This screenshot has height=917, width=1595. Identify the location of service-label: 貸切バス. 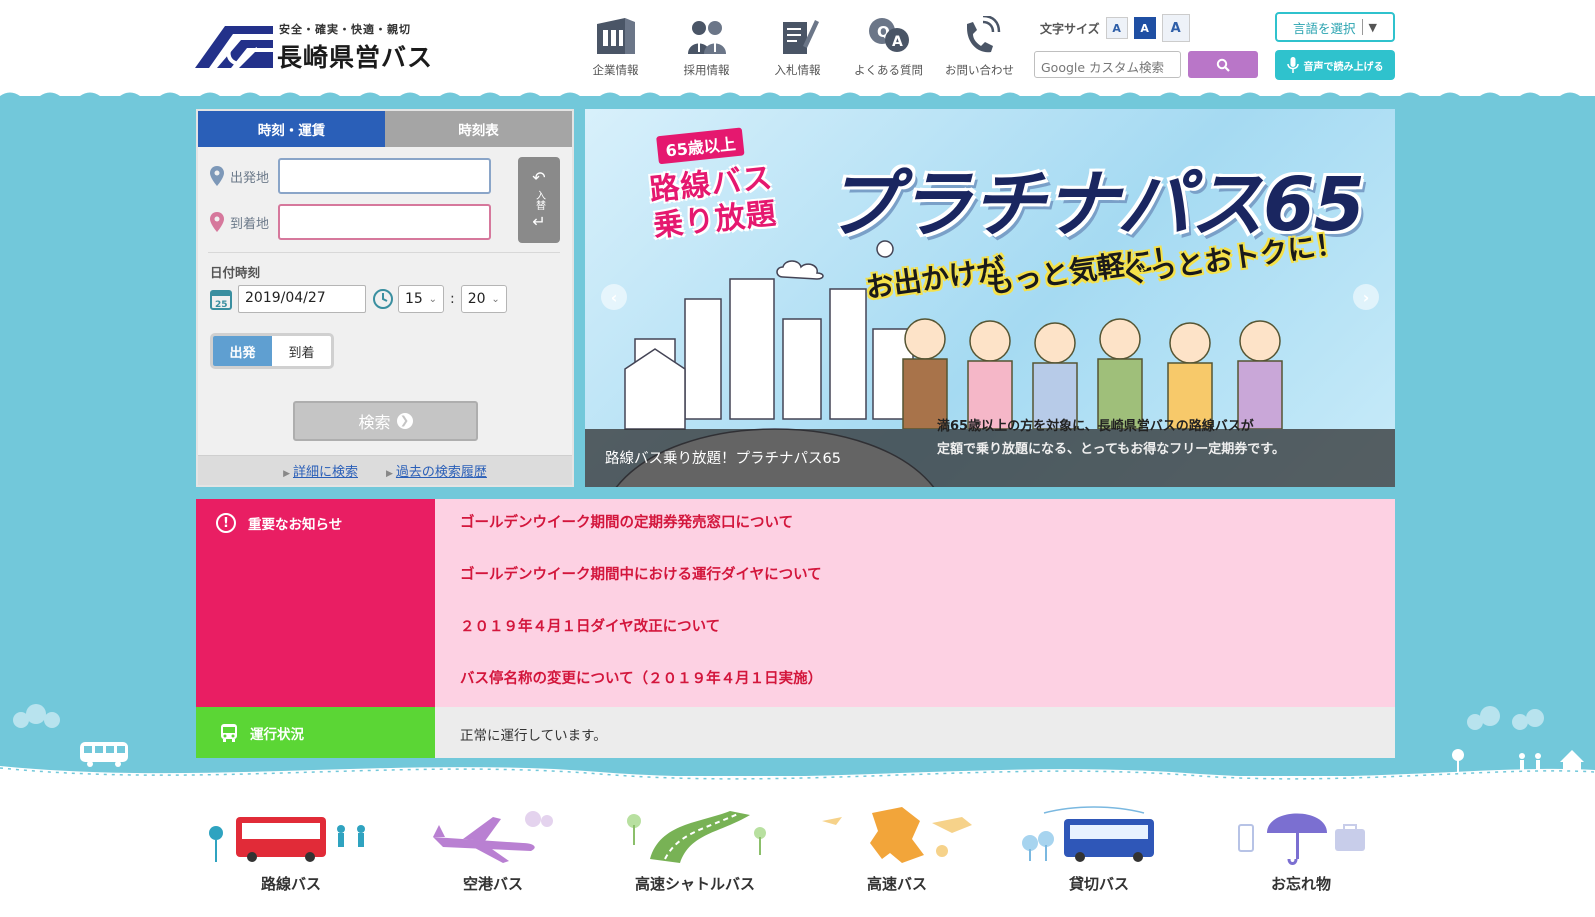
(1098, 884).